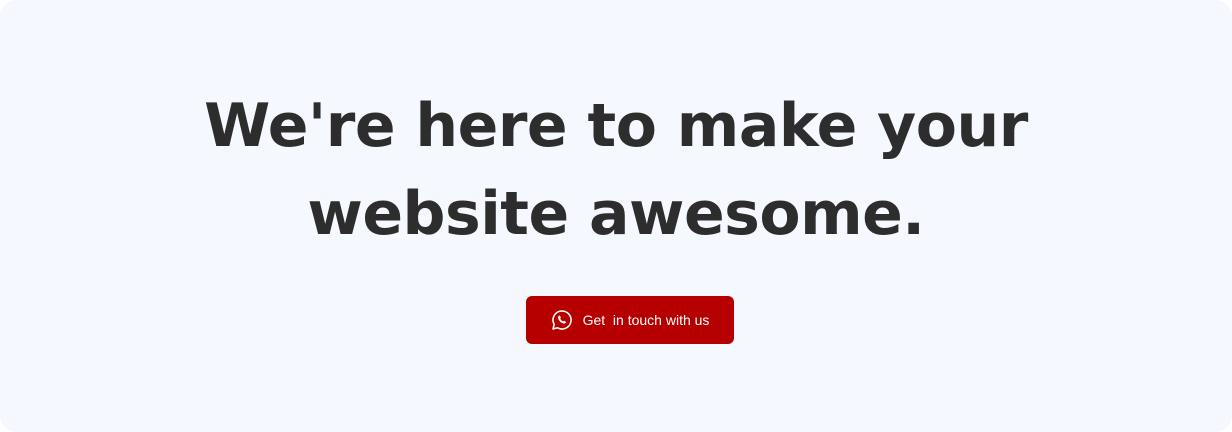 The width and height of the screenshot is (1232, 432). What do you see at coordinates (646, 320) in the screenshot?
I see `get-in-touch-label: Get in touch with us` at bounding box center [646, 320].